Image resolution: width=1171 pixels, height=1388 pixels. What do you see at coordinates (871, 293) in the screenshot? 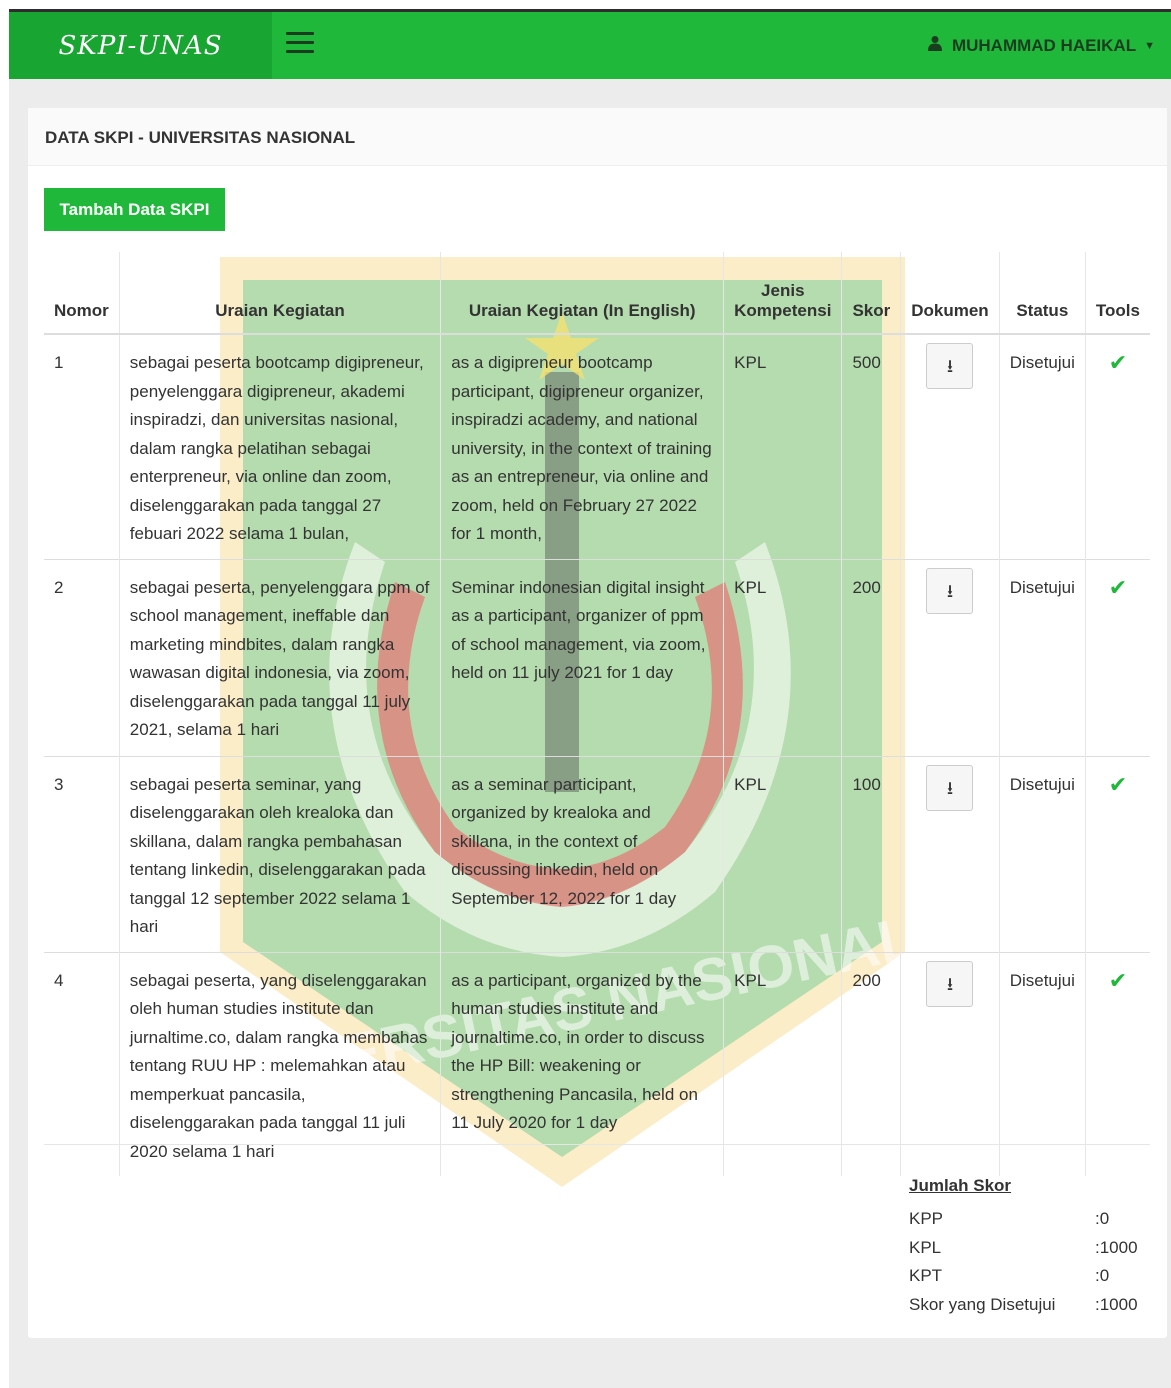
I see `header-skor: Skor` at bounding box center [871, 293].